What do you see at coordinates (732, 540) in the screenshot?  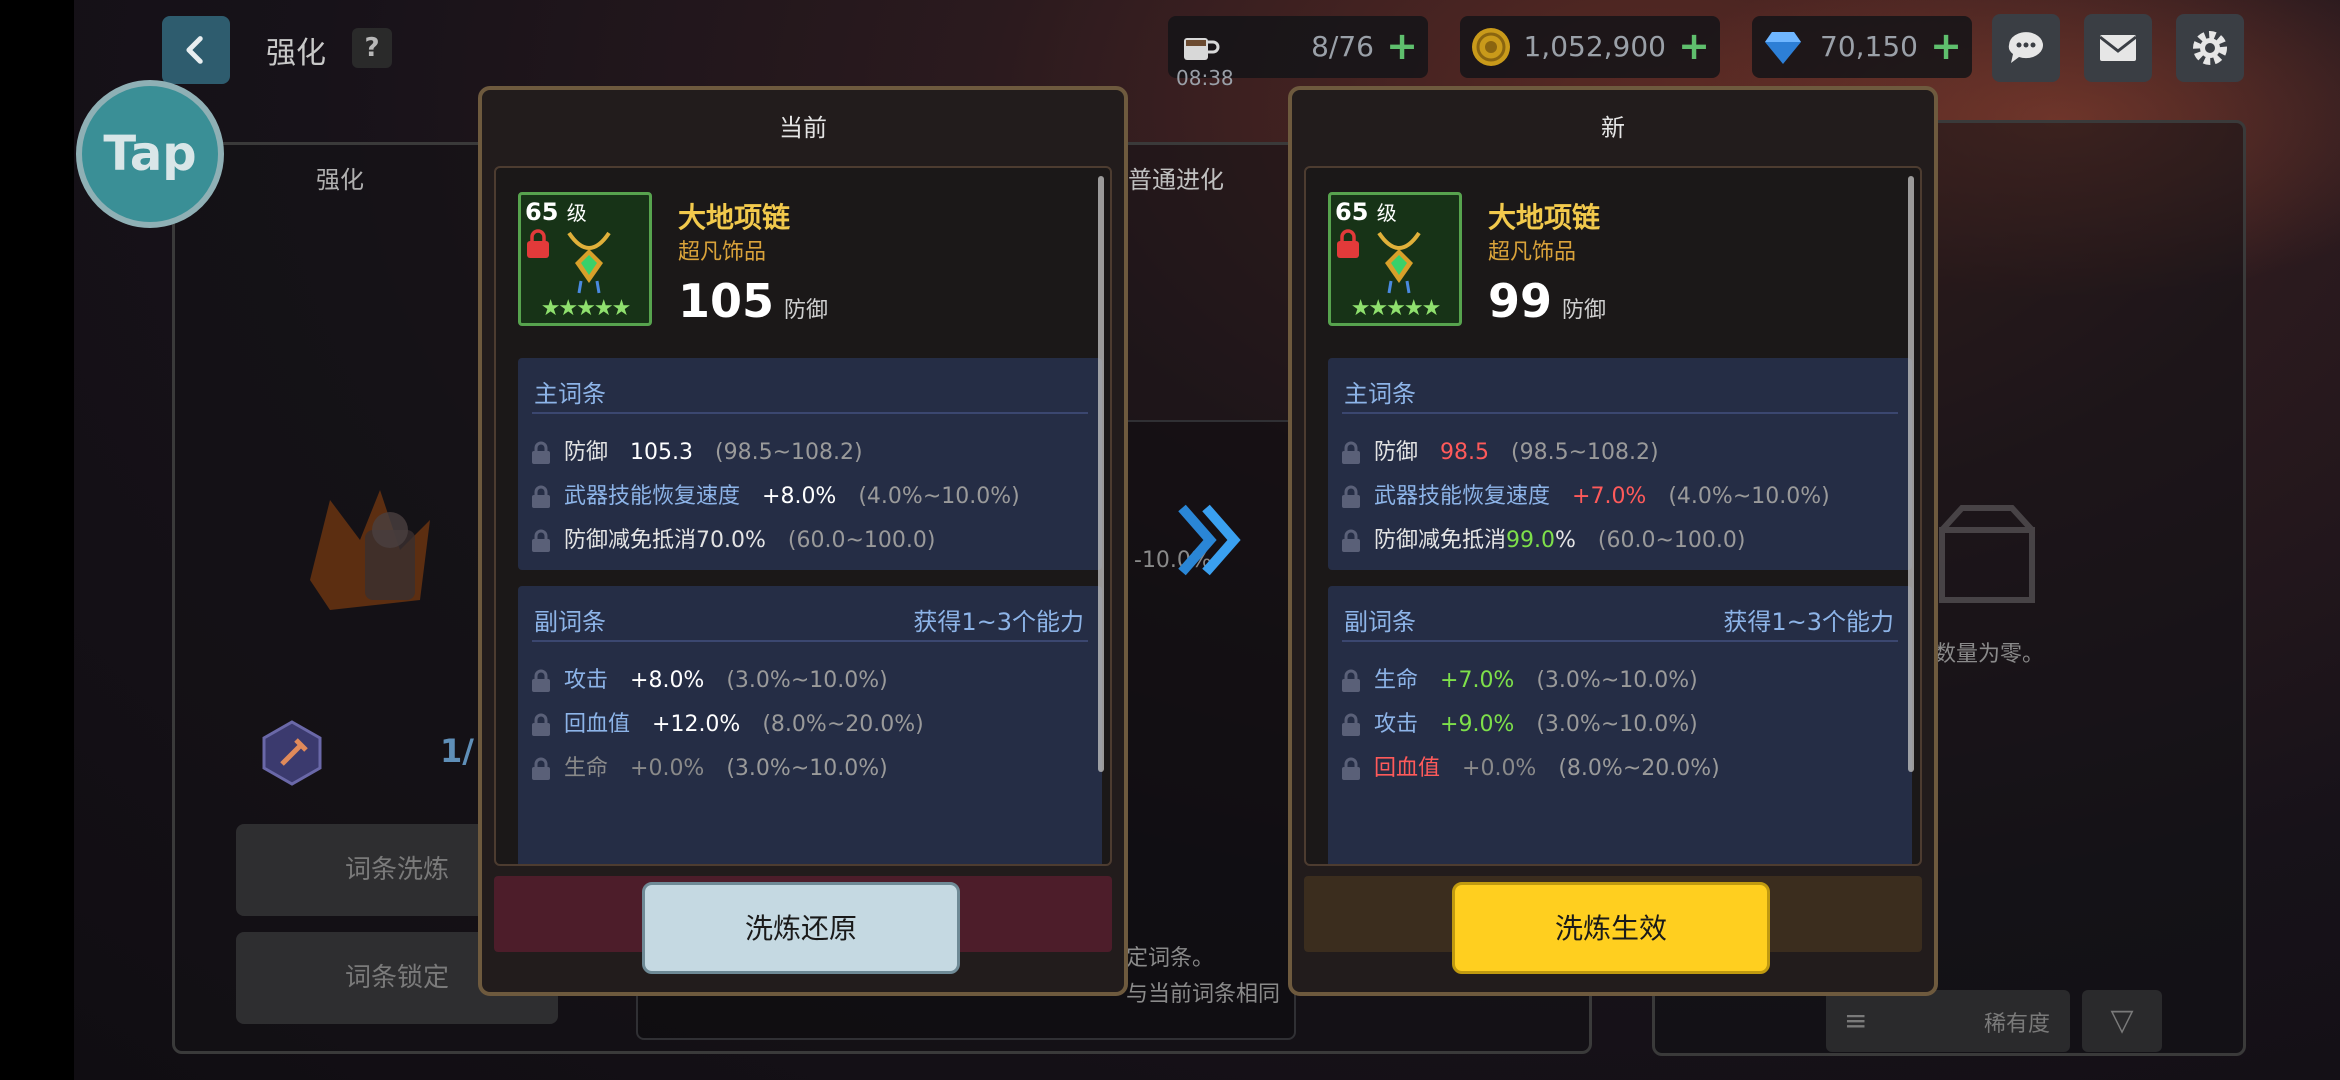 I see `main-option-row: 防御减免抵消70.0% (60.0~100.0)` at bounding box center [732, 540].